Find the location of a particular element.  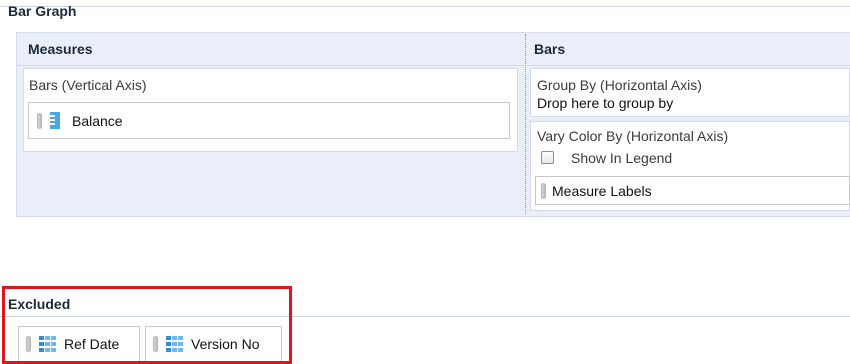

measure-labels-chip: Measure Labels is located at coordinates (692, 190).